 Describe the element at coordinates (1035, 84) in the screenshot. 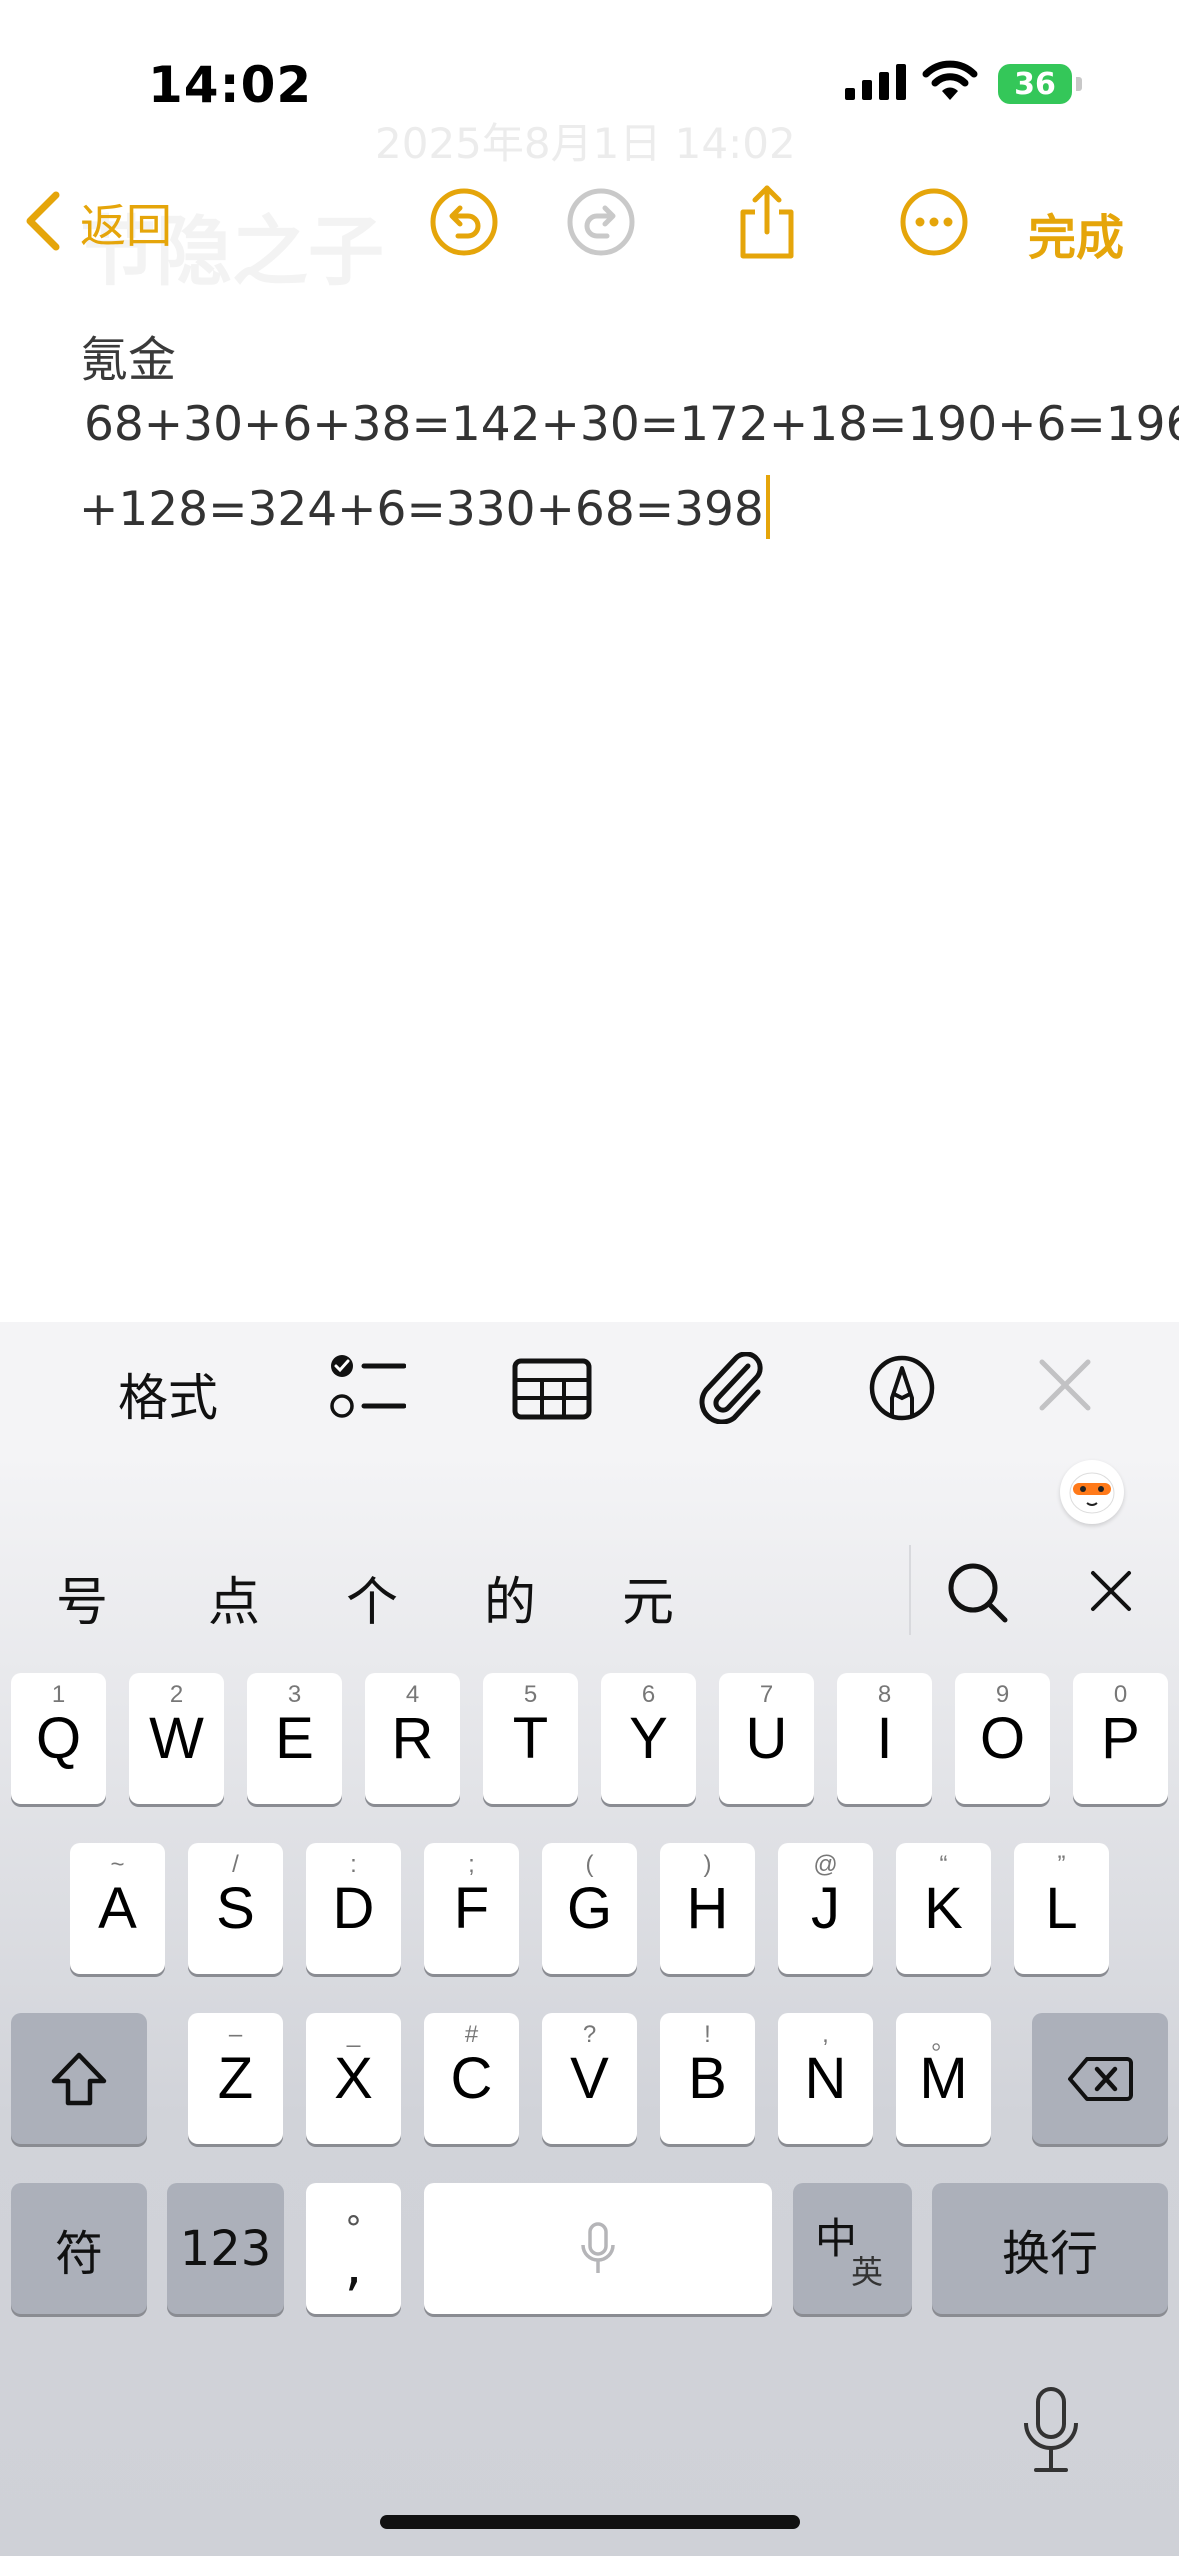

I see `battery-level: 36` at that location.